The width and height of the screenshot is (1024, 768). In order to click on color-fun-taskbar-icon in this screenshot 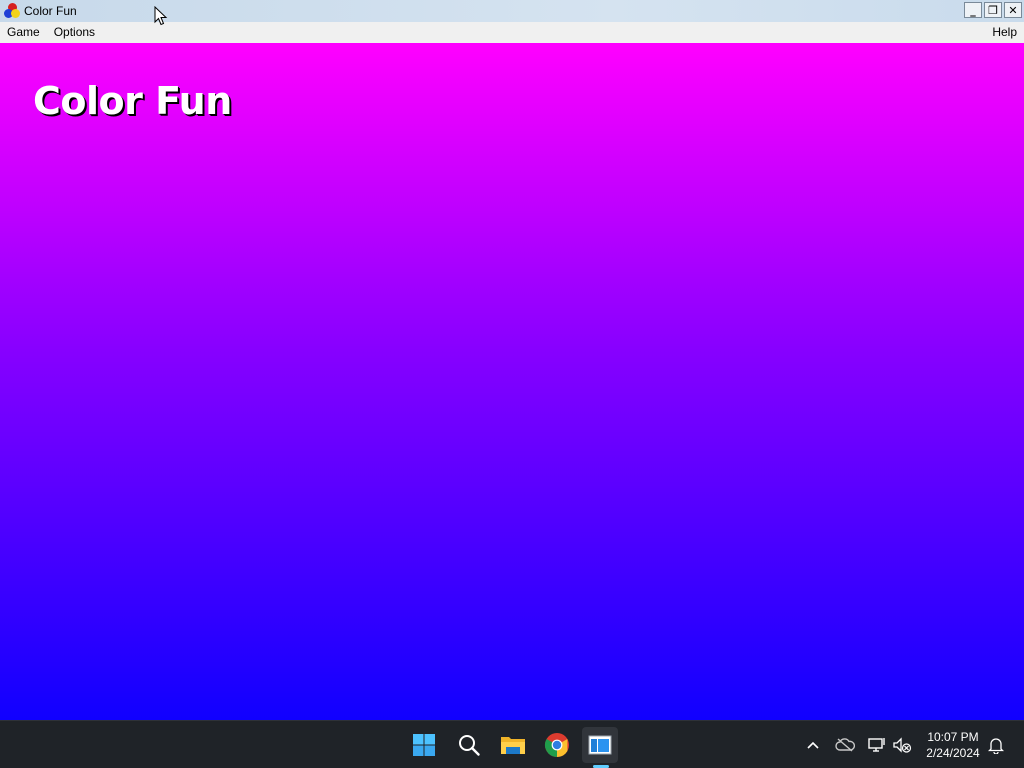, I will do `click(600, 745)`.